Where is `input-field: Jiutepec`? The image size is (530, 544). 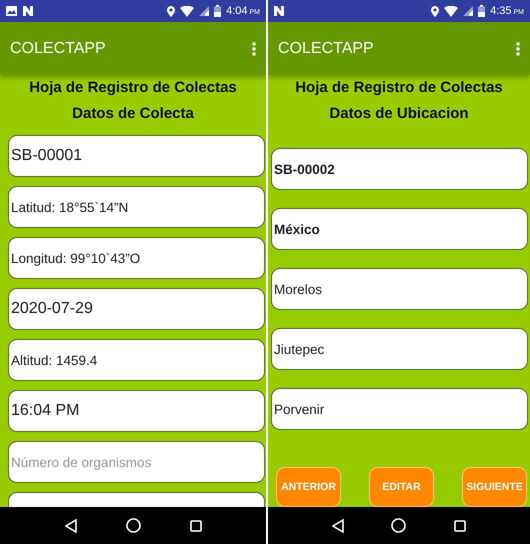 input-field: Jiutepec is located at coordinates (399, 349).